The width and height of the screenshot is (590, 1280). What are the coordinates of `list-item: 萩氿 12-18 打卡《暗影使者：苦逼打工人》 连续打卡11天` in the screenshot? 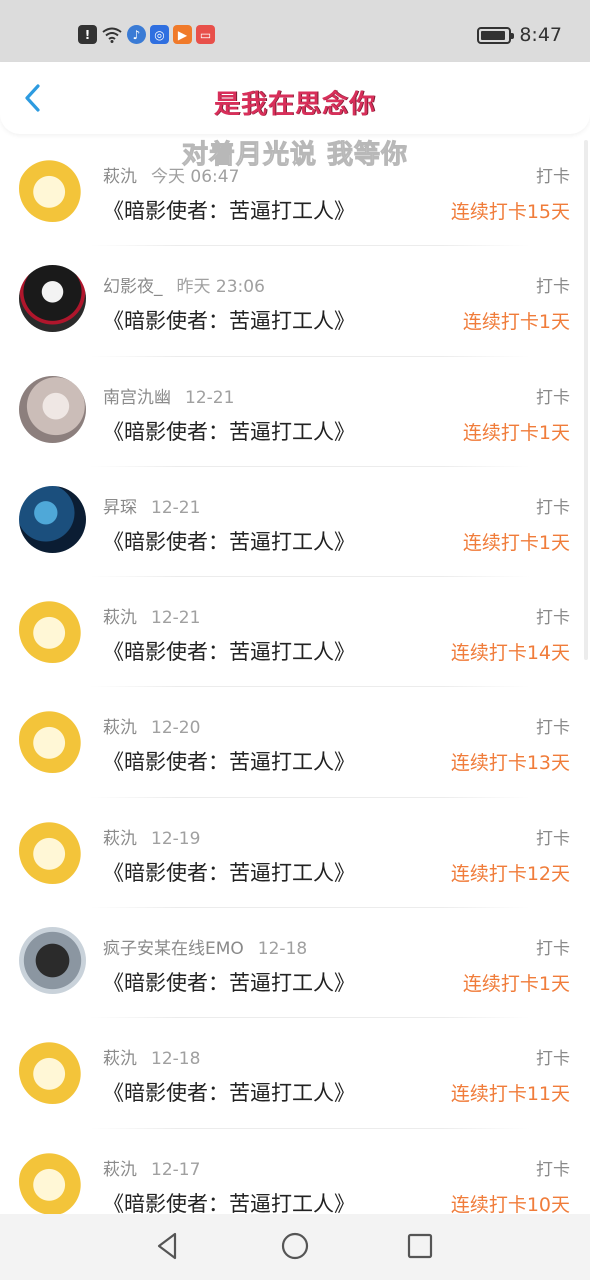 It's located at (295, 1073).